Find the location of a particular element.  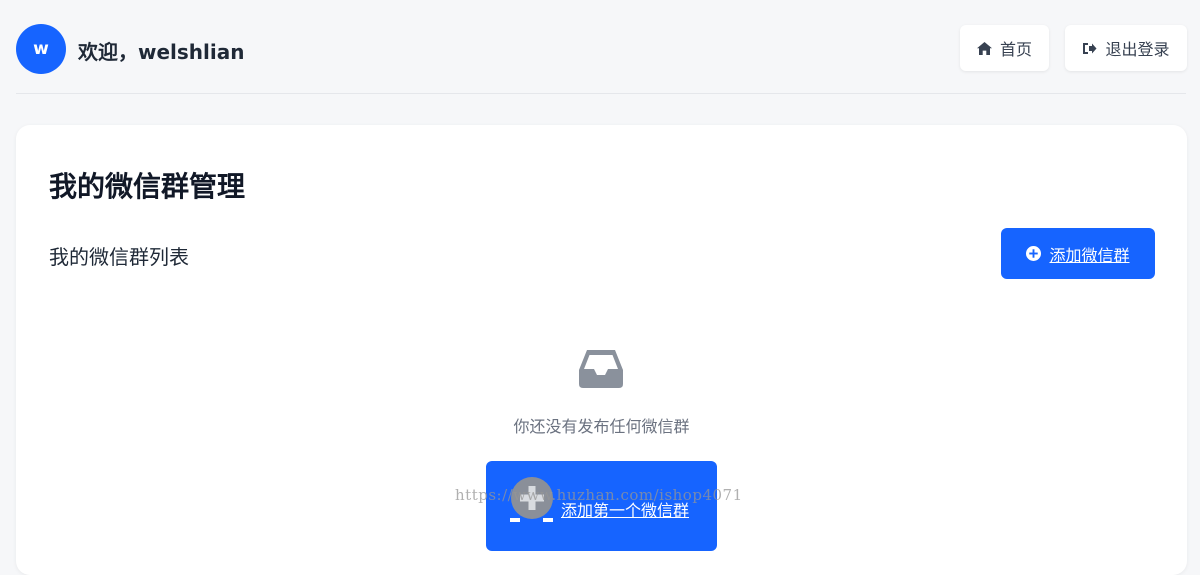

inbox-icon is located at coordinates (601, 369).